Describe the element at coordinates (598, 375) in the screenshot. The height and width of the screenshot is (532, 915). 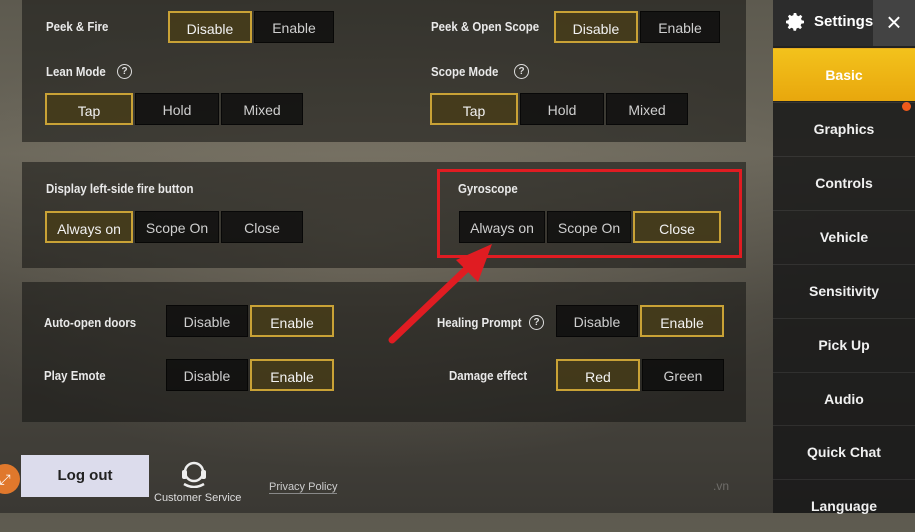
I see `damage-effect-red-option: Red` at that location.